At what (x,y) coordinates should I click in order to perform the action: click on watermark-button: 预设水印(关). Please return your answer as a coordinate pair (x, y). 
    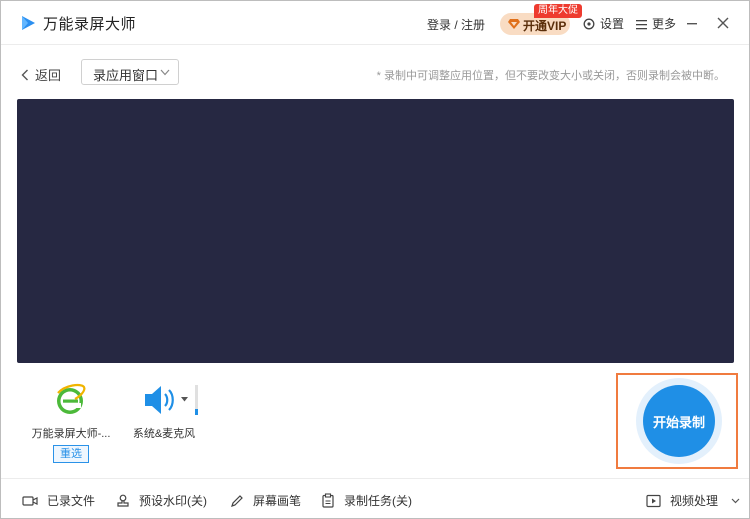
    Looking at the image, I should click on (161, 500).